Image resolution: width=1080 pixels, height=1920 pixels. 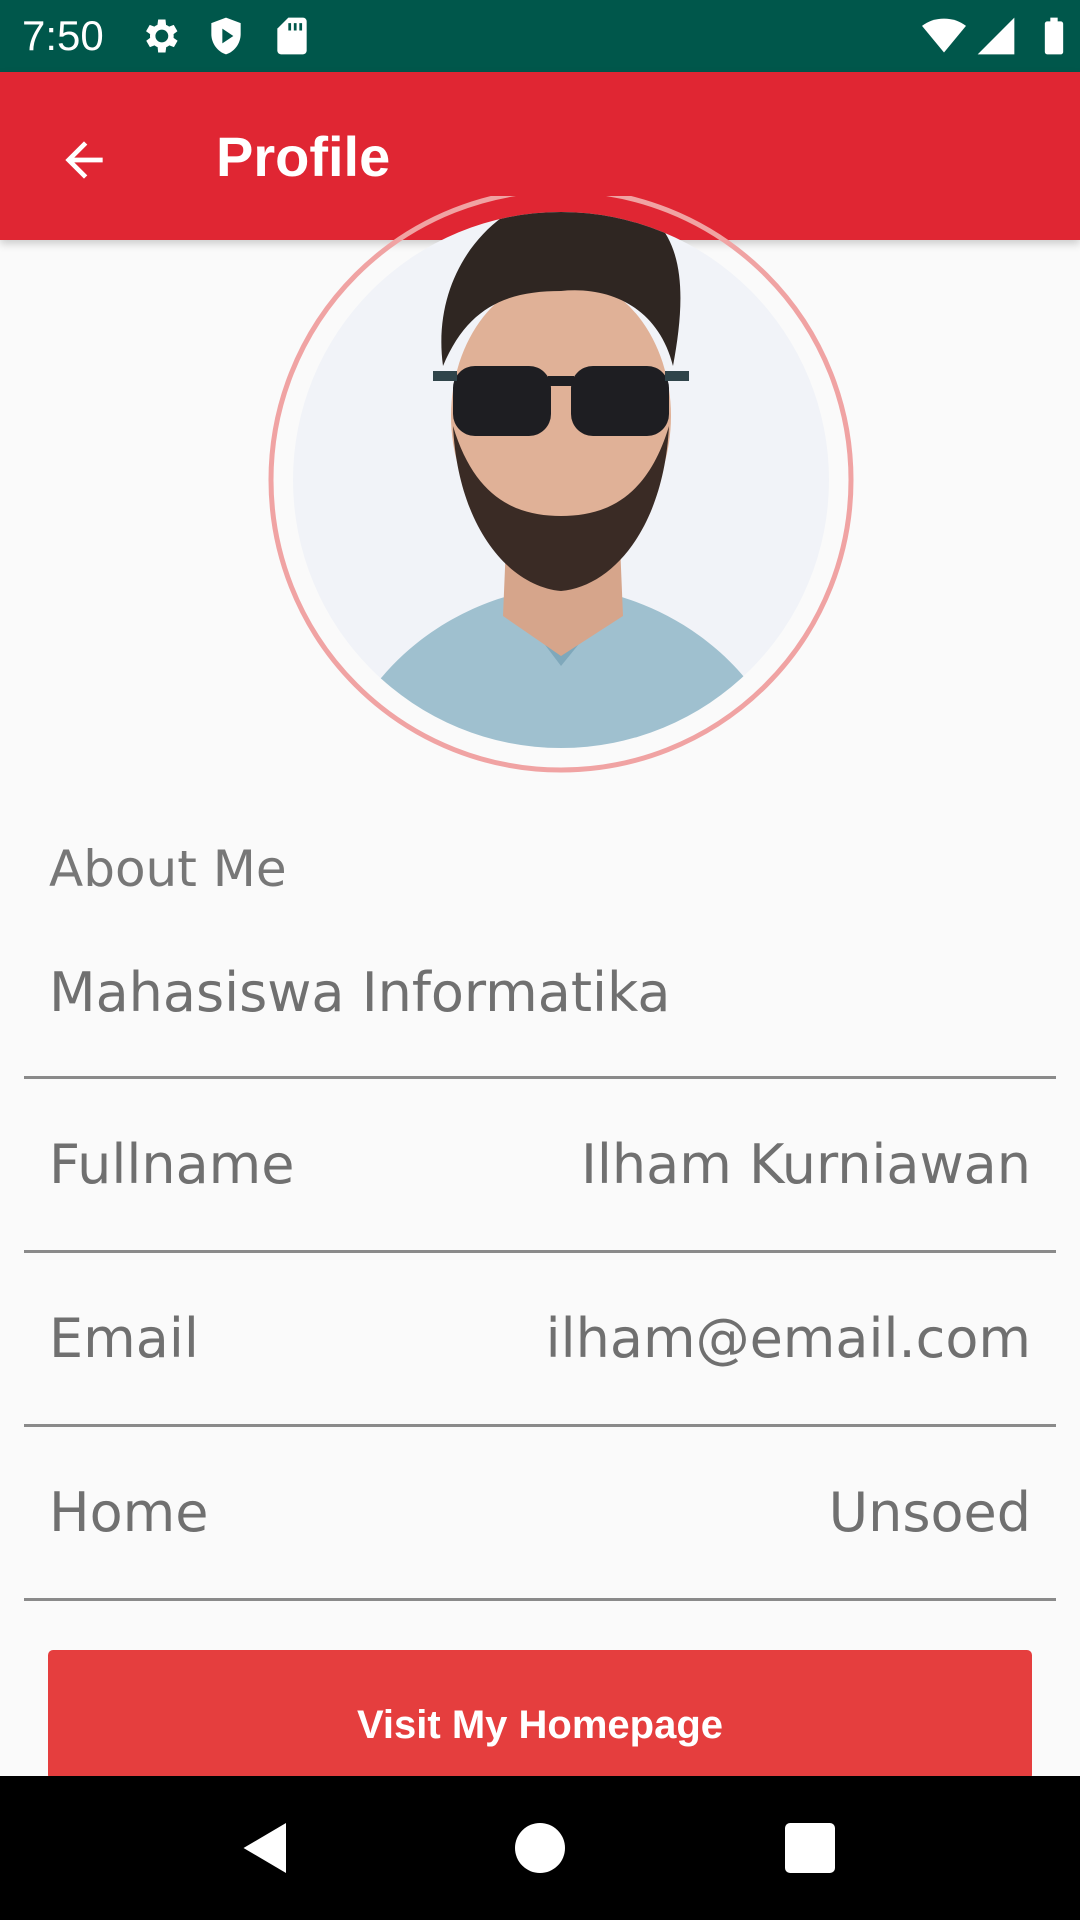 I want to click on email-value: ilham@email.com, so click(x=788, y=1338).